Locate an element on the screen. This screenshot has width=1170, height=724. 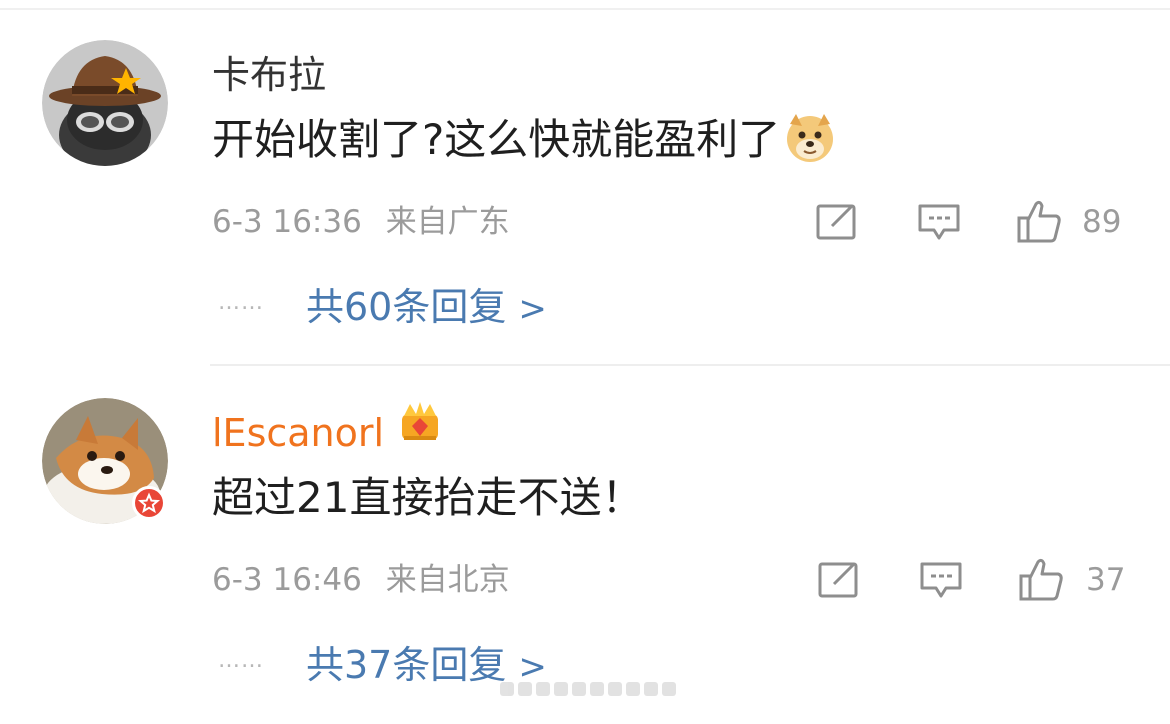
vip-star-badge-icon is located at coordinates (149, 503).